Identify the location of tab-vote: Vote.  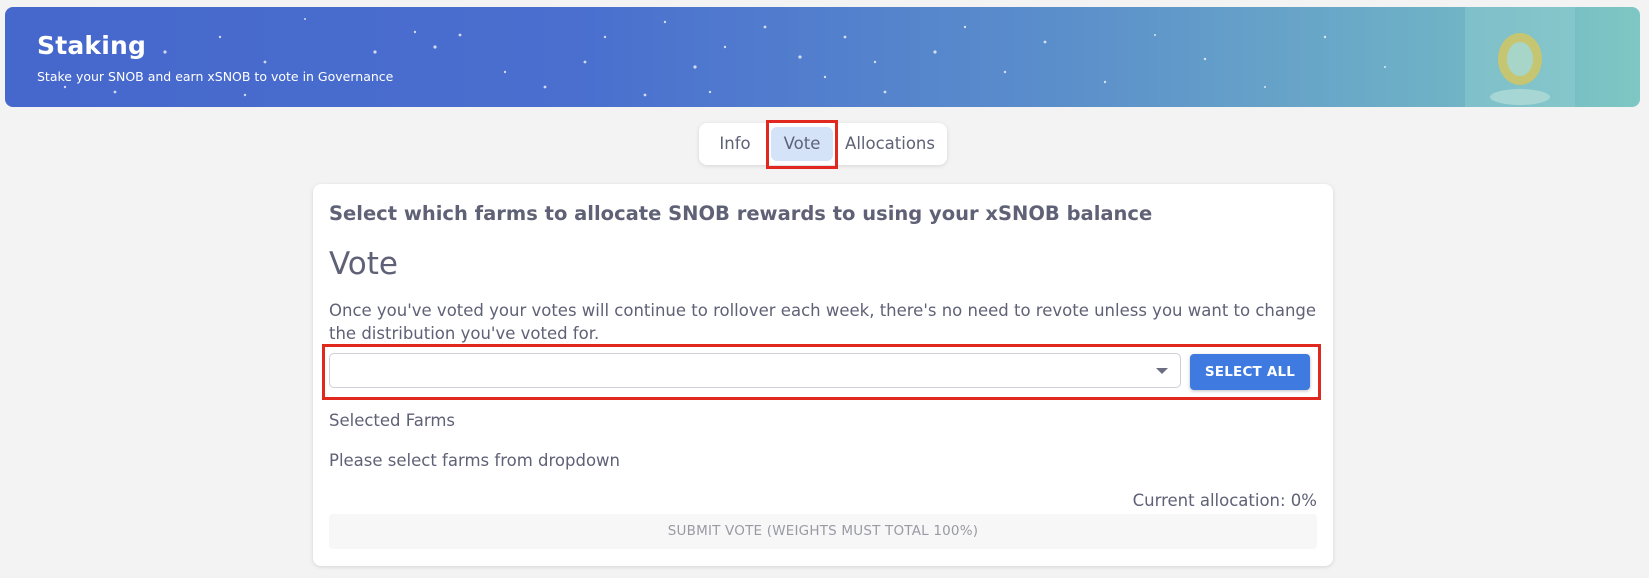
(802, 144).